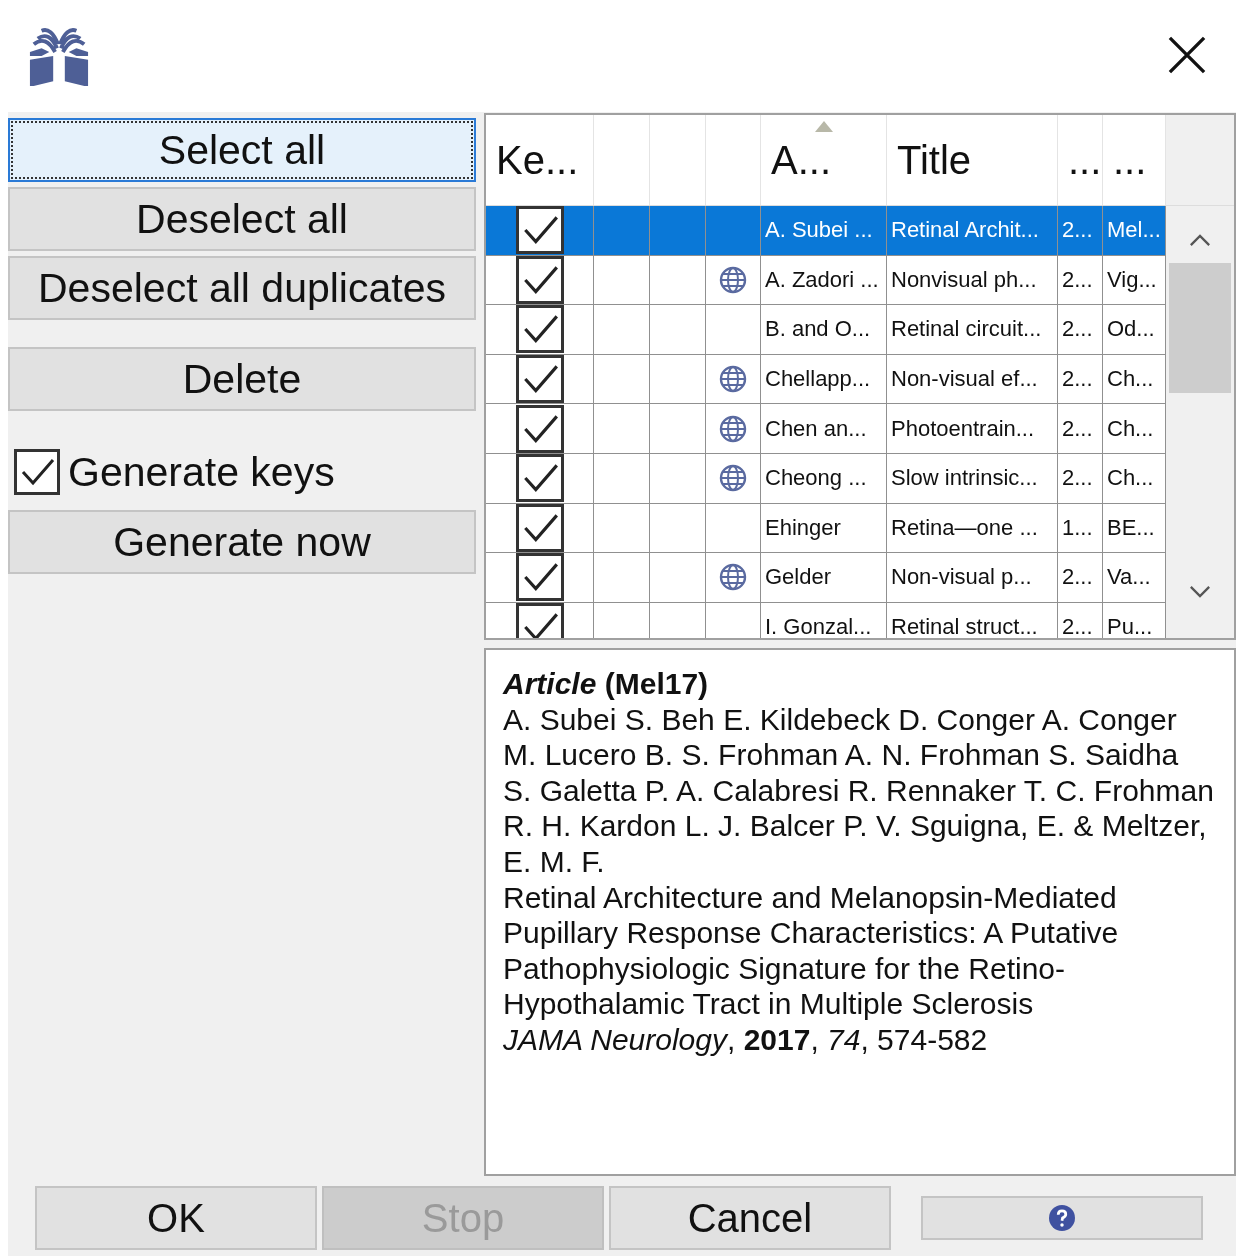  What do you see at coordinates (242, 542) in the screenshot?
I see `generate-button: Generate now` at bounding box center [242, 542].